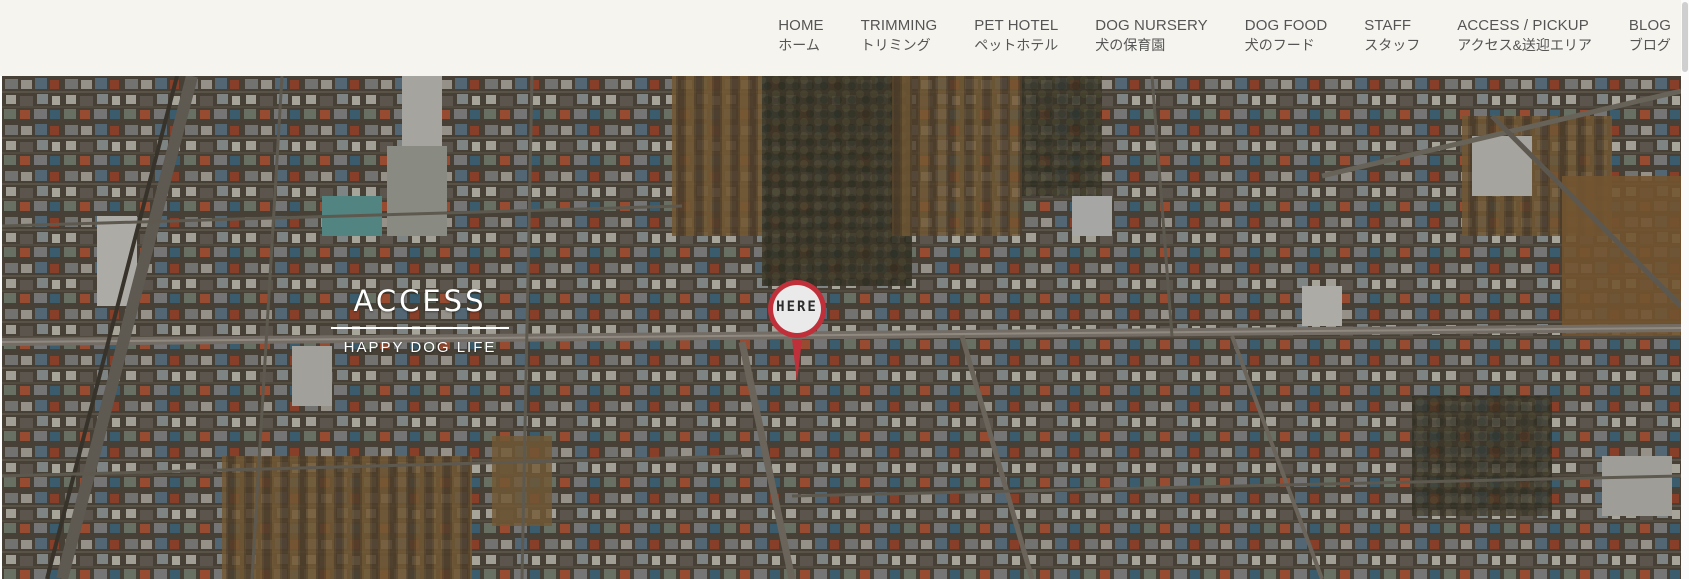 The image size is (1689, 579). What do you see at coordinates (1279, 45) in the screenshot?
I see `nav-item-sublabel: 犬のフード` at bounding box center [1279, 45].